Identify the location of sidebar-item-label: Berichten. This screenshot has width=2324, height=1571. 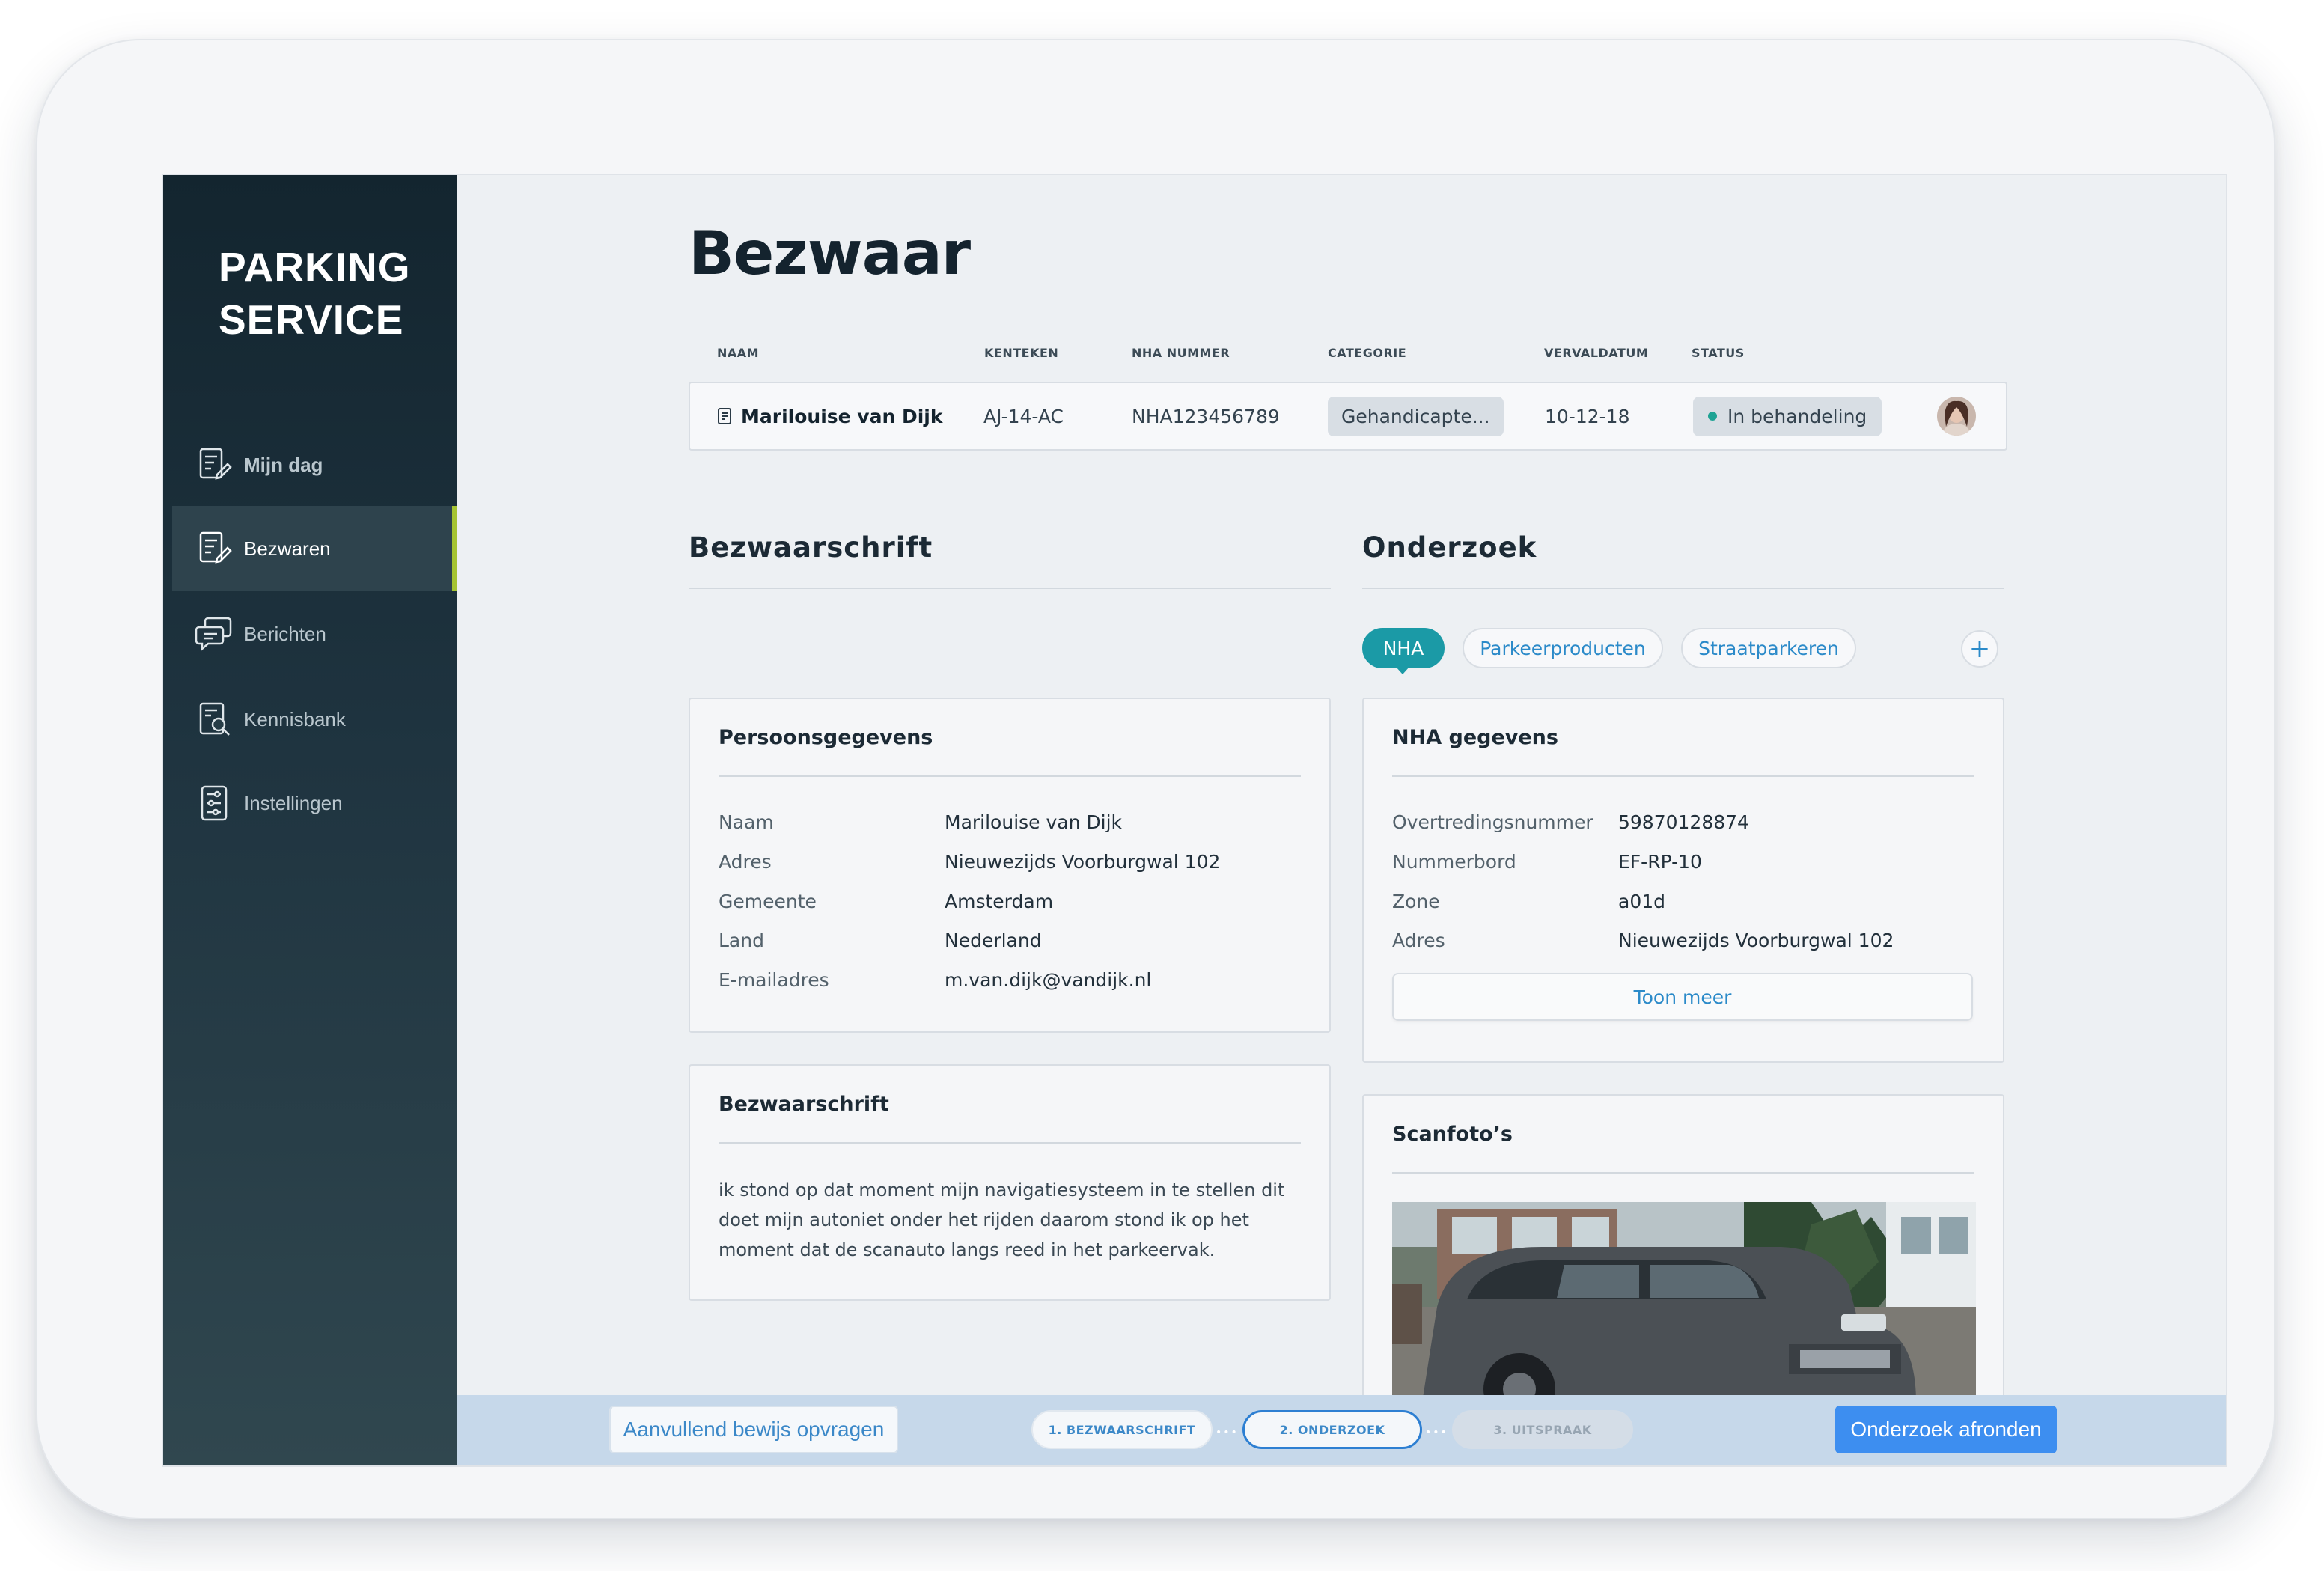
(285, 633).